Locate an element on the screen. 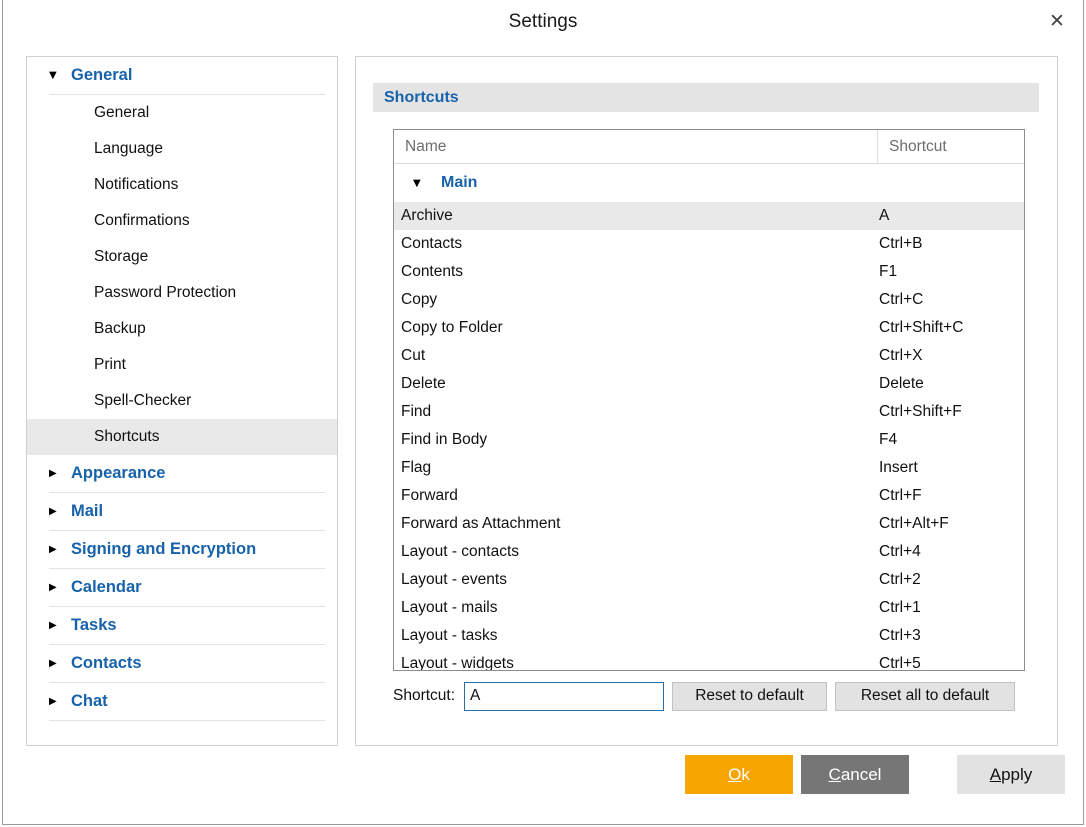 The image size is (1086, 827). ok-button: Ok is located at coordinates (739, 774).